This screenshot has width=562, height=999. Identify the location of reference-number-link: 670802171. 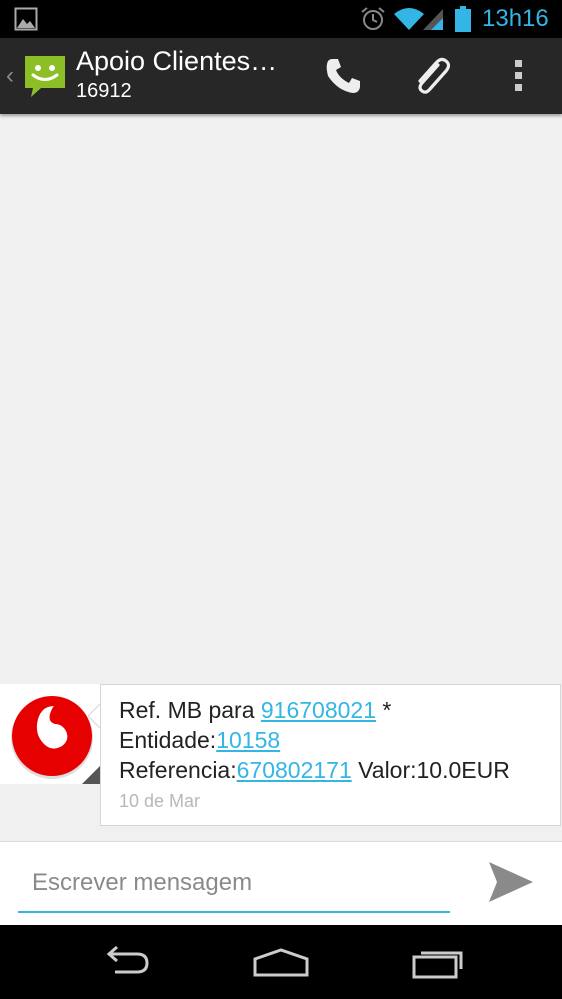
(294, 770).